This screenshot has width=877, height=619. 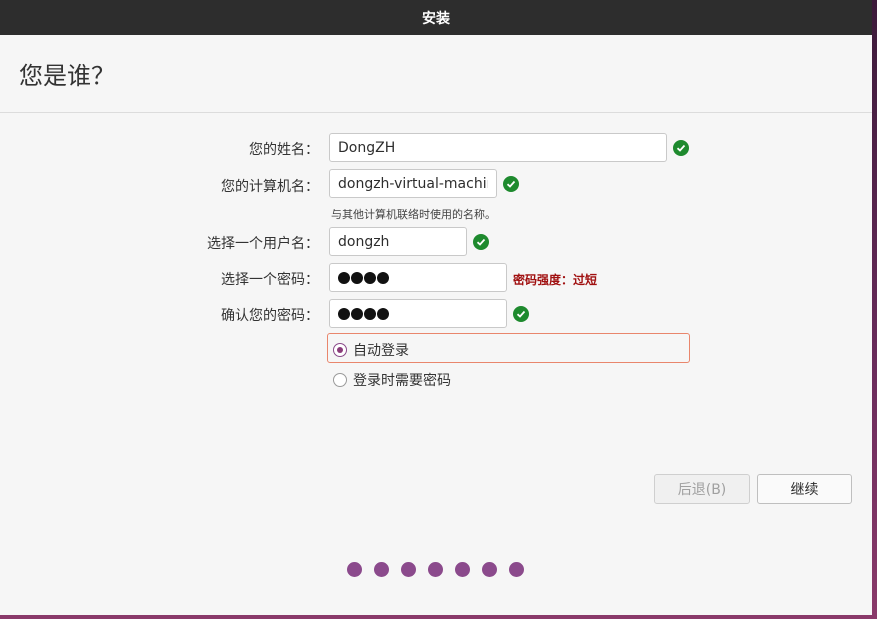 I want to click on auto-login-radio: 自动登录, so click(x=371, y=350).